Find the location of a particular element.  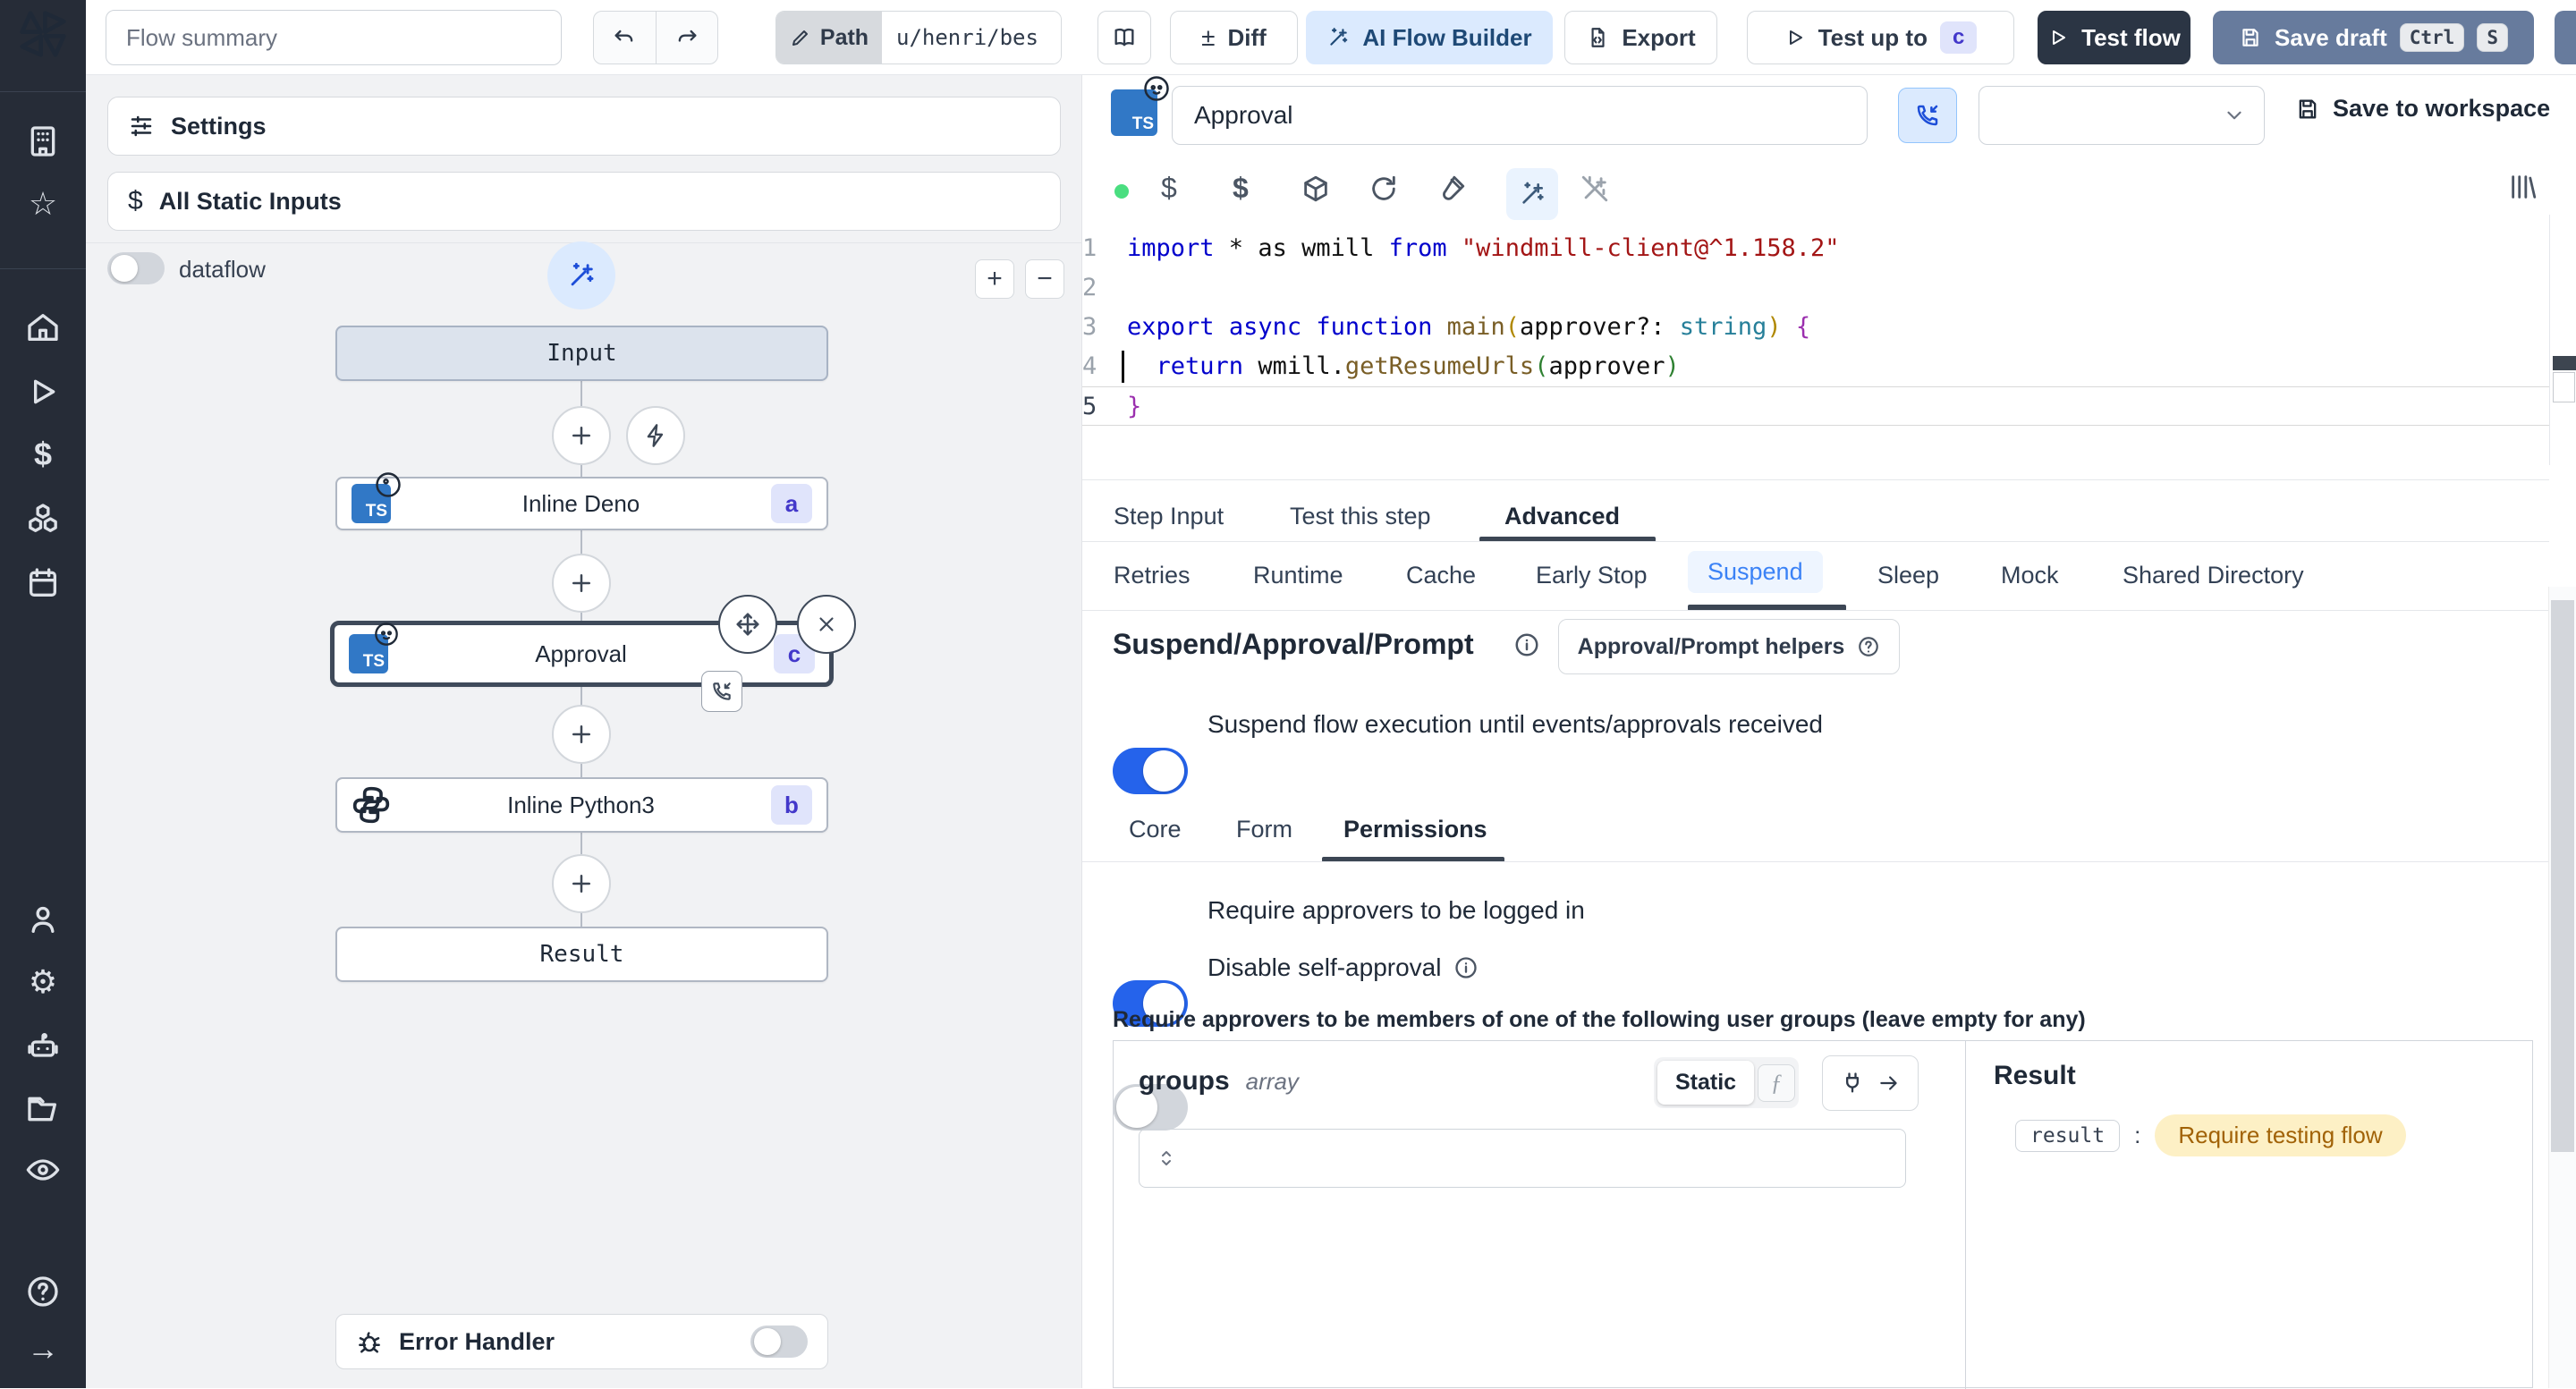

save-draft-button: Save draft Ctrl S is located at coordinates (2373, 37).